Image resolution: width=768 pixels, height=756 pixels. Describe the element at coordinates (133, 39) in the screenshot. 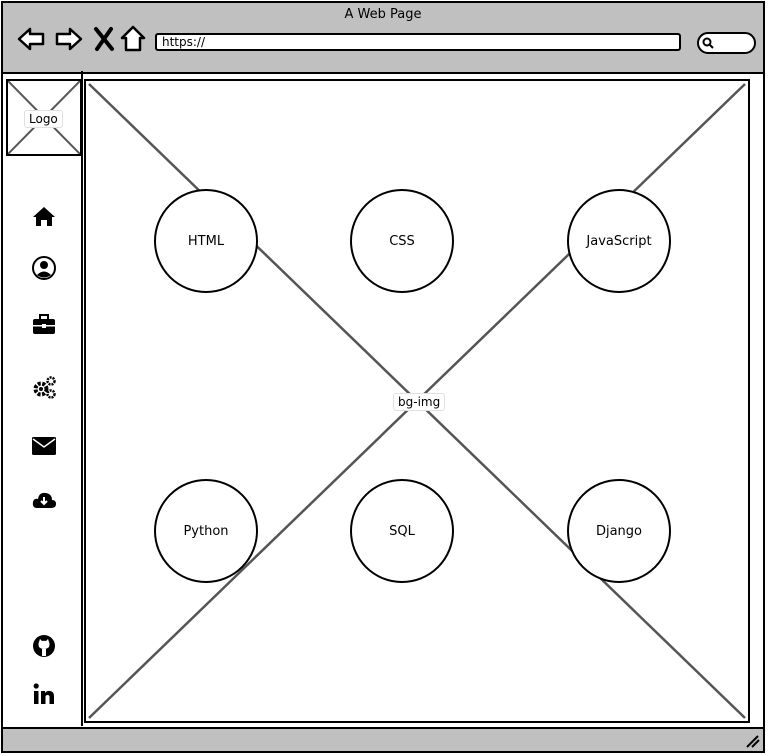

I see `home-outline-icon` at that location.